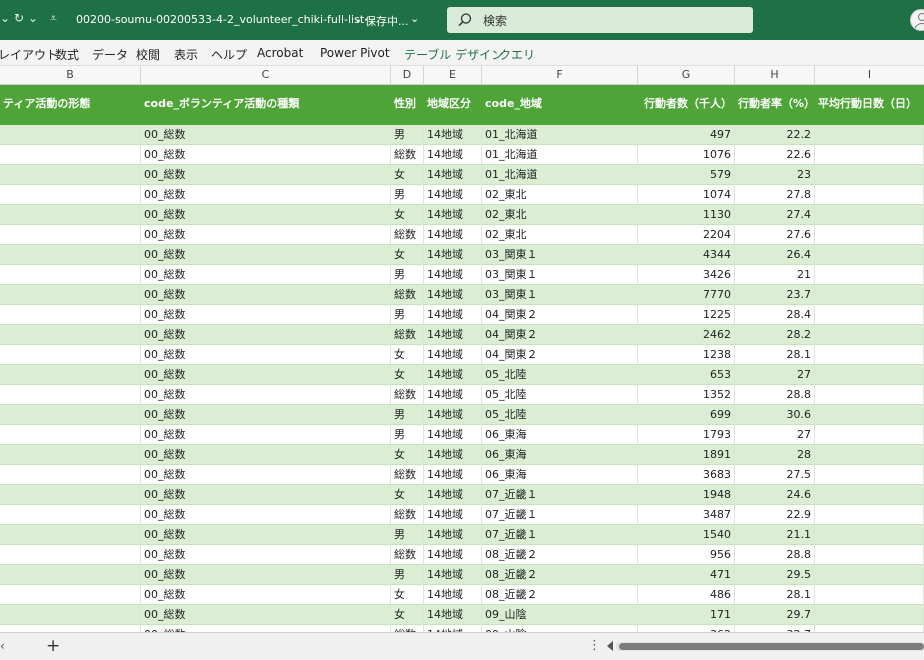 The image size is (924, 660). I want to click on tab-table-design: テーブル デザイン, so click(453, 54).